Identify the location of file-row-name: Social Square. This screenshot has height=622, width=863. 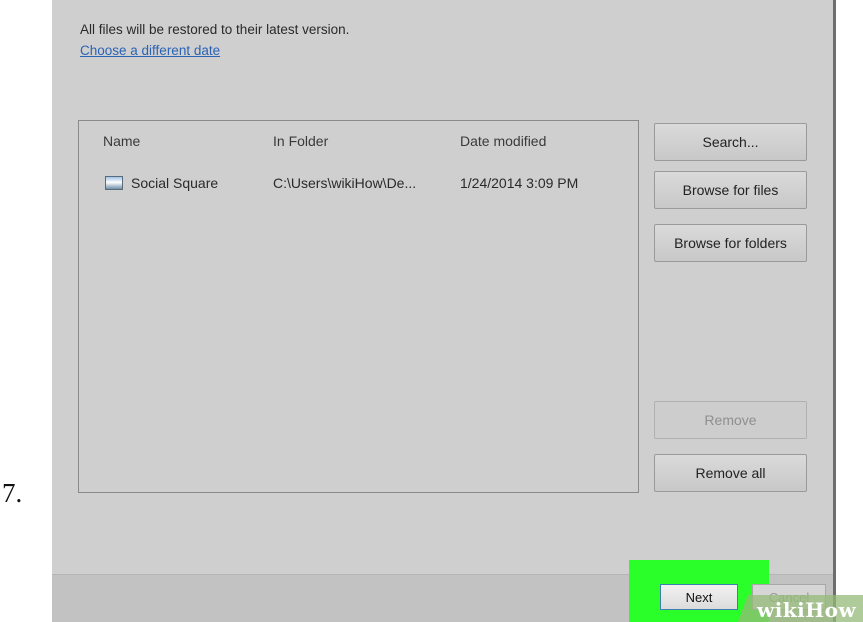
(174, 183).